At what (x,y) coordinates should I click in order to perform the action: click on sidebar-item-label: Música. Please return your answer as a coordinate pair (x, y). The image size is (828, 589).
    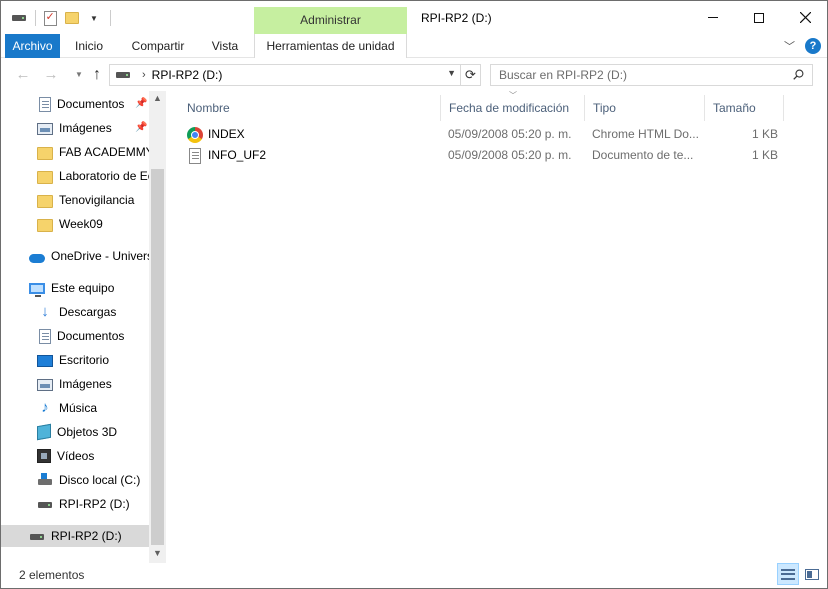
    Looking at the image, I should click on (78, 408).